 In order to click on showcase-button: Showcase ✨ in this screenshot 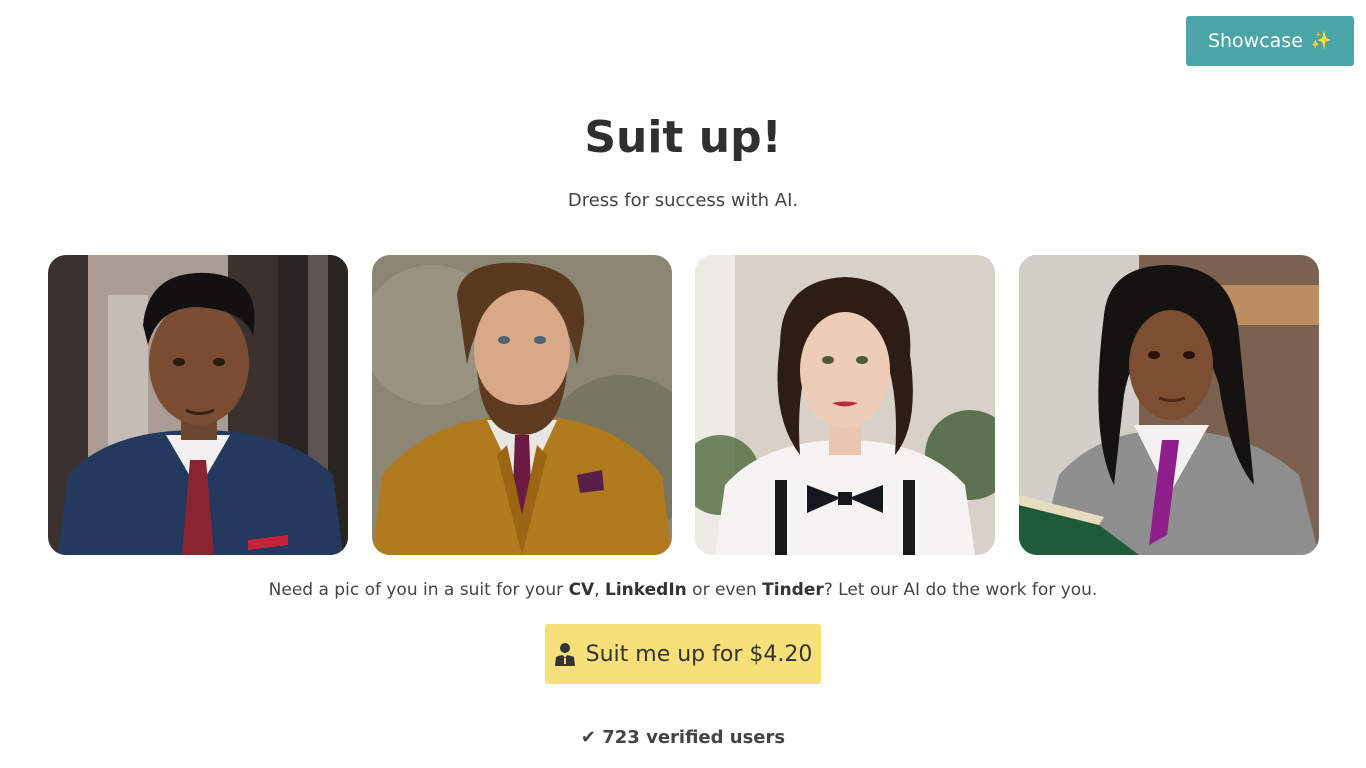, I will do `click(1270, 41)`.